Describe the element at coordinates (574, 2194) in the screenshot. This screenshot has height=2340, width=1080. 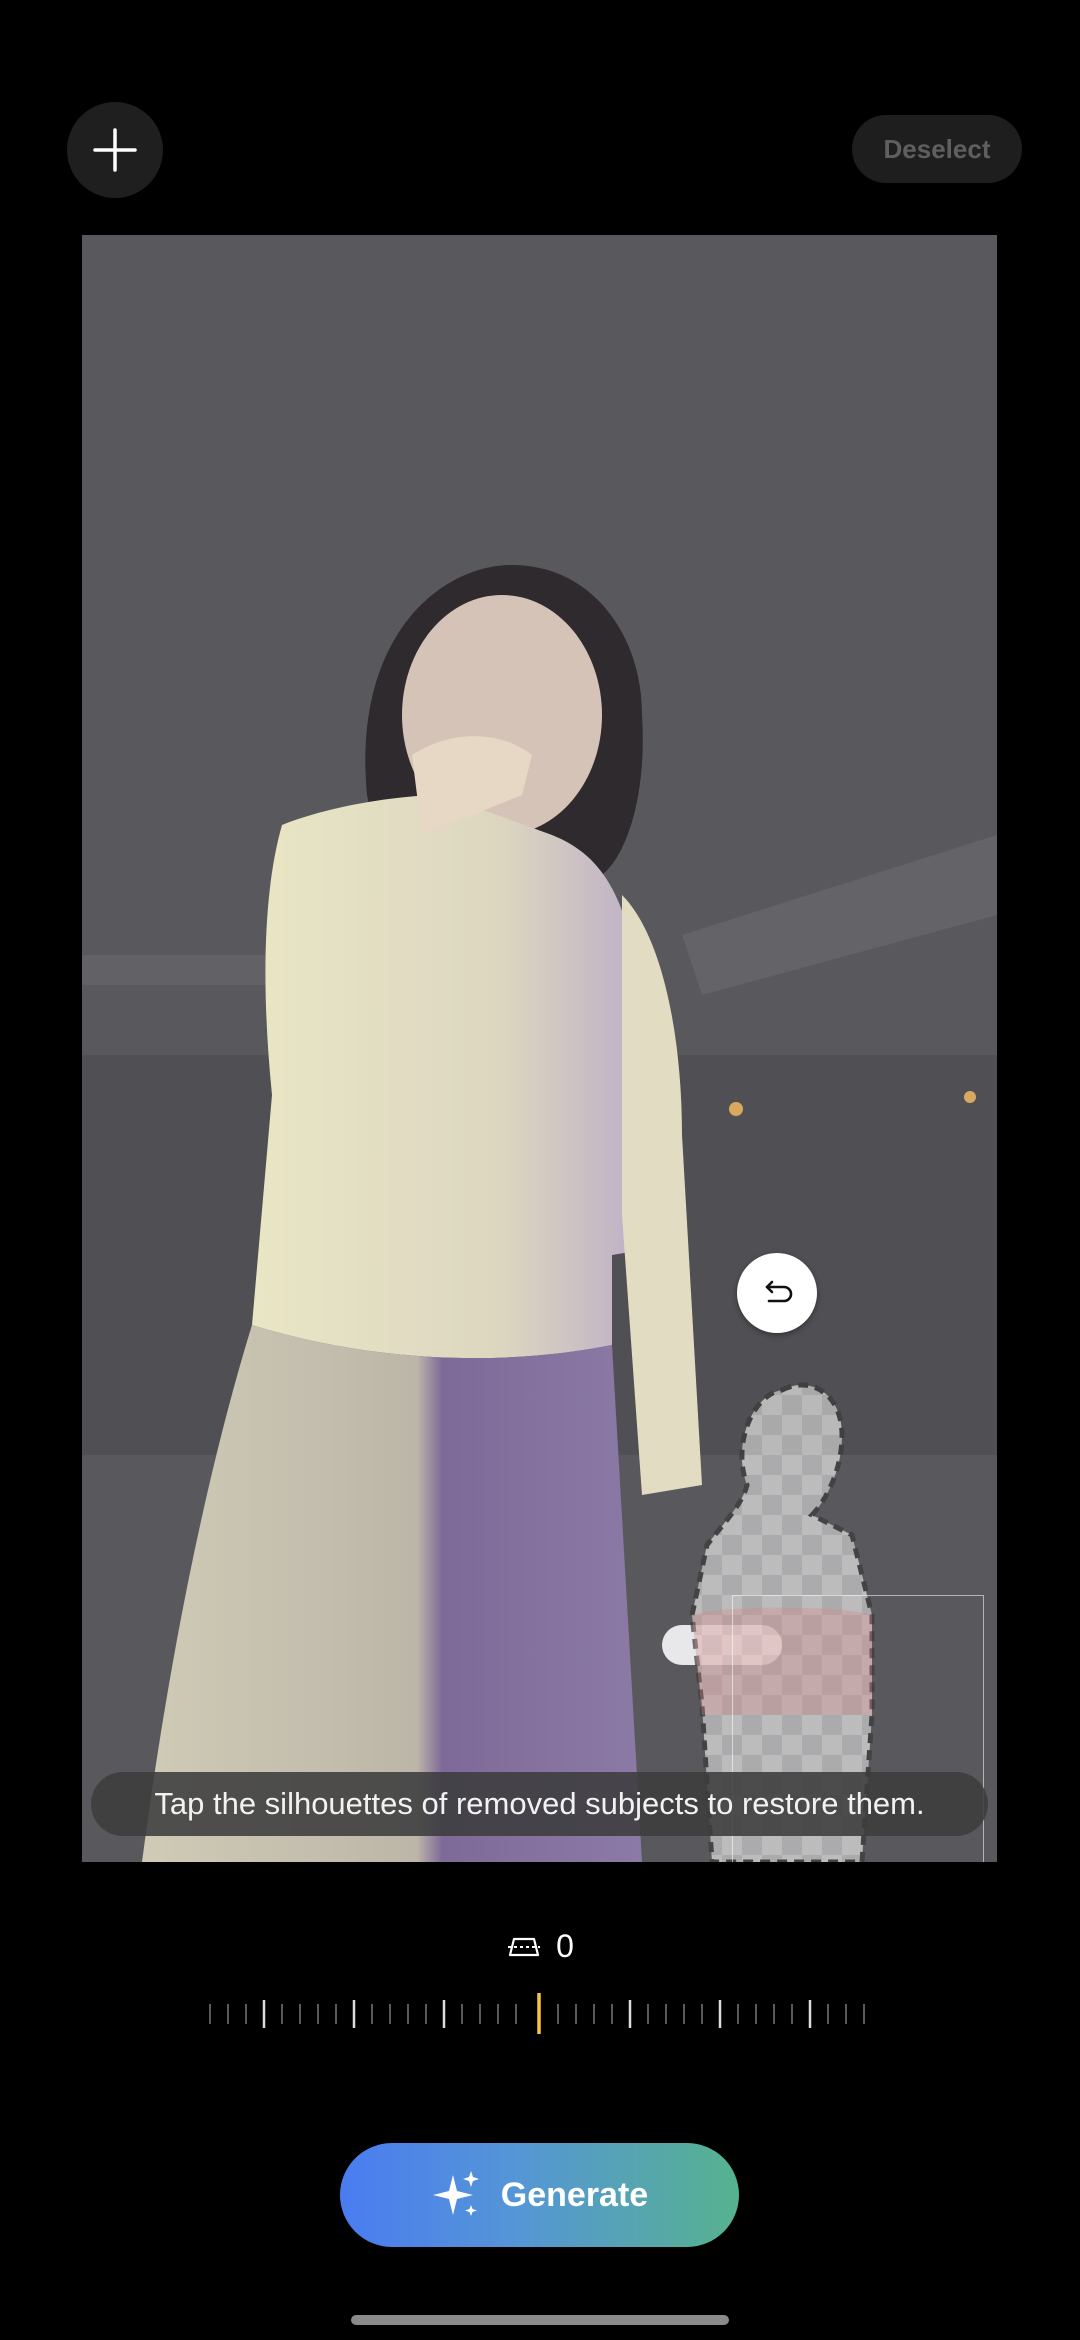
I see `generate-label: Generate` at that location.